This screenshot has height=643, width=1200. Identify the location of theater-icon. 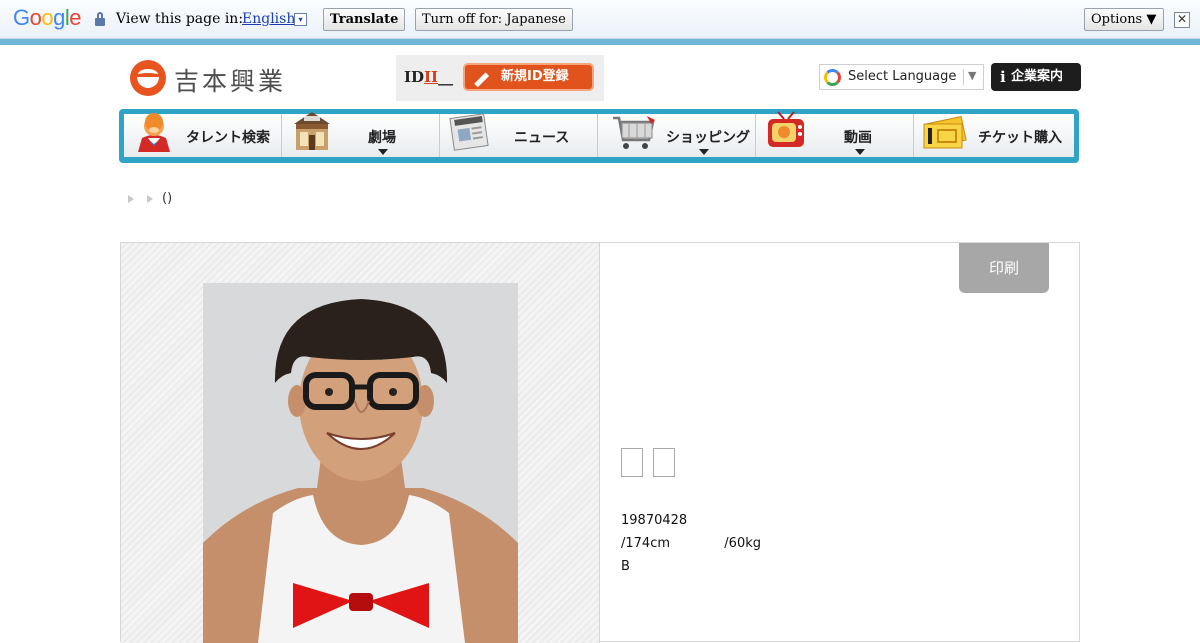
(312, 131).